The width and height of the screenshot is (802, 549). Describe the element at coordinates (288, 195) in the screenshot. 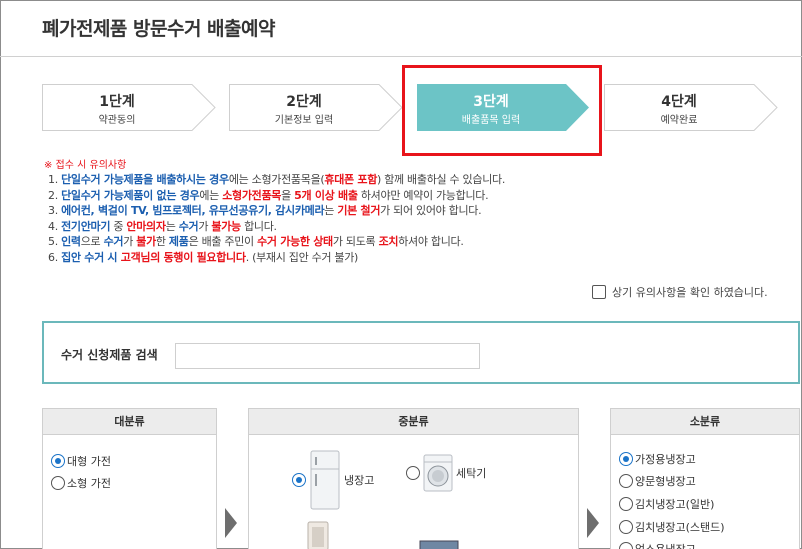

I see `notice-text: 을` at that location.